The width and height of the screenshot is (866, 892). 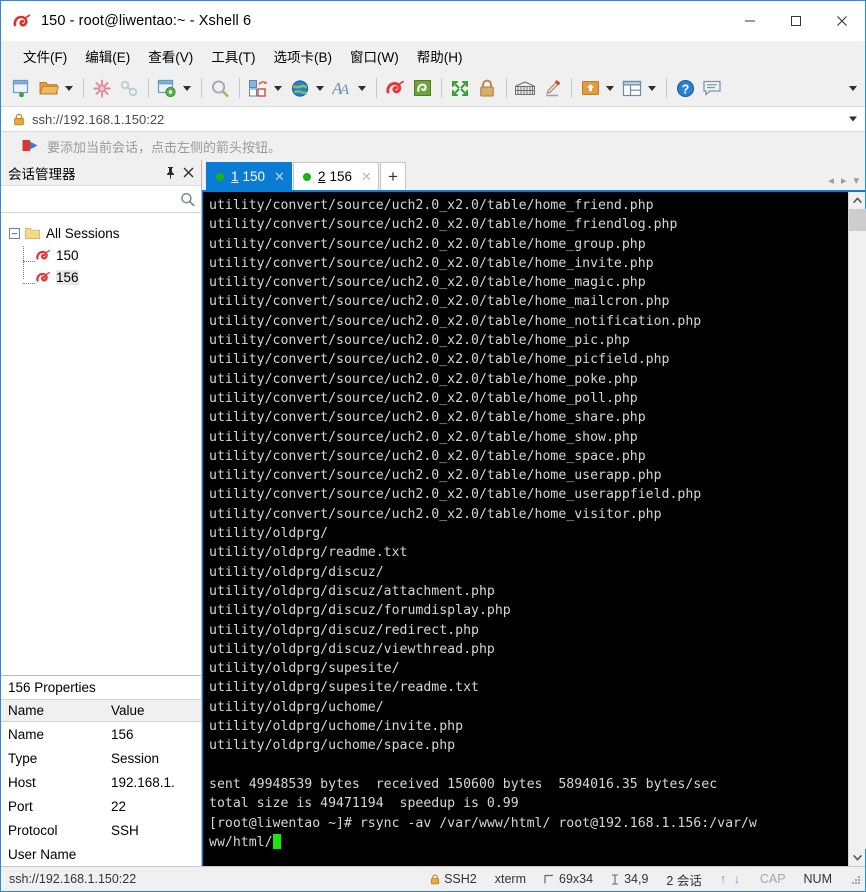 What do you see at coordinates (857, 857) in the screenshot?
I see `scroll-down-button` at bounding box center [857, 857].